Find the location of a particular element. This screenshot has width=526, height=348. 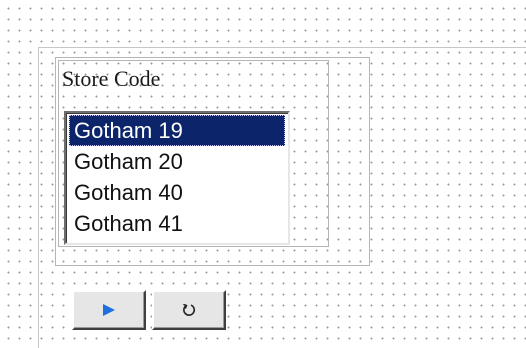

canvas-guide-vertical is located at coordinates (38, 197).